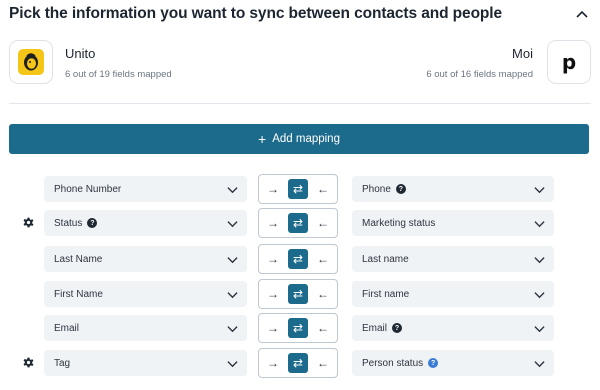 This screenshot has height=390, width=600. Describe the element at coordinates (453, 294) in the screenshot. I see `right-field-select: First name` at that location.